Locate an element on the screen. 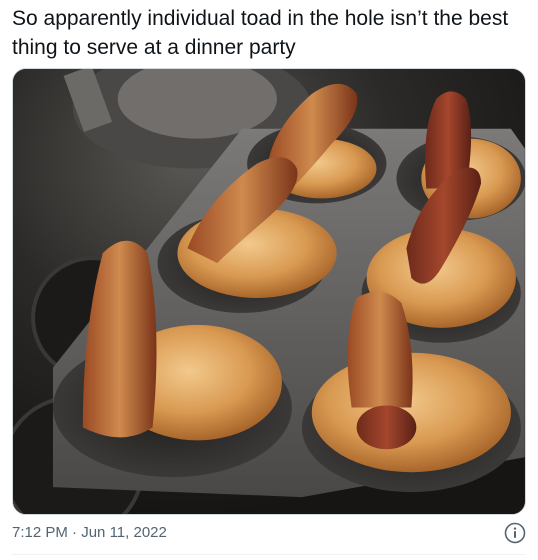  divider is located at coordinates (269, 554).